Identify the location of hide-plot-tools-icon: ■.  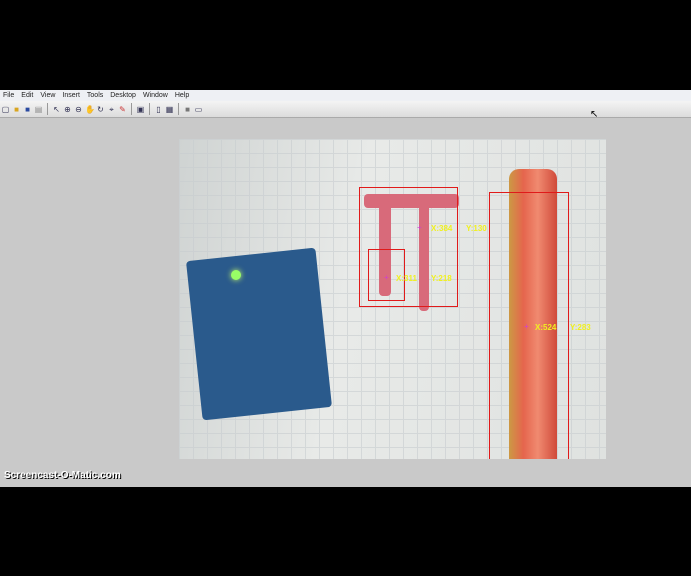
(187, 109).